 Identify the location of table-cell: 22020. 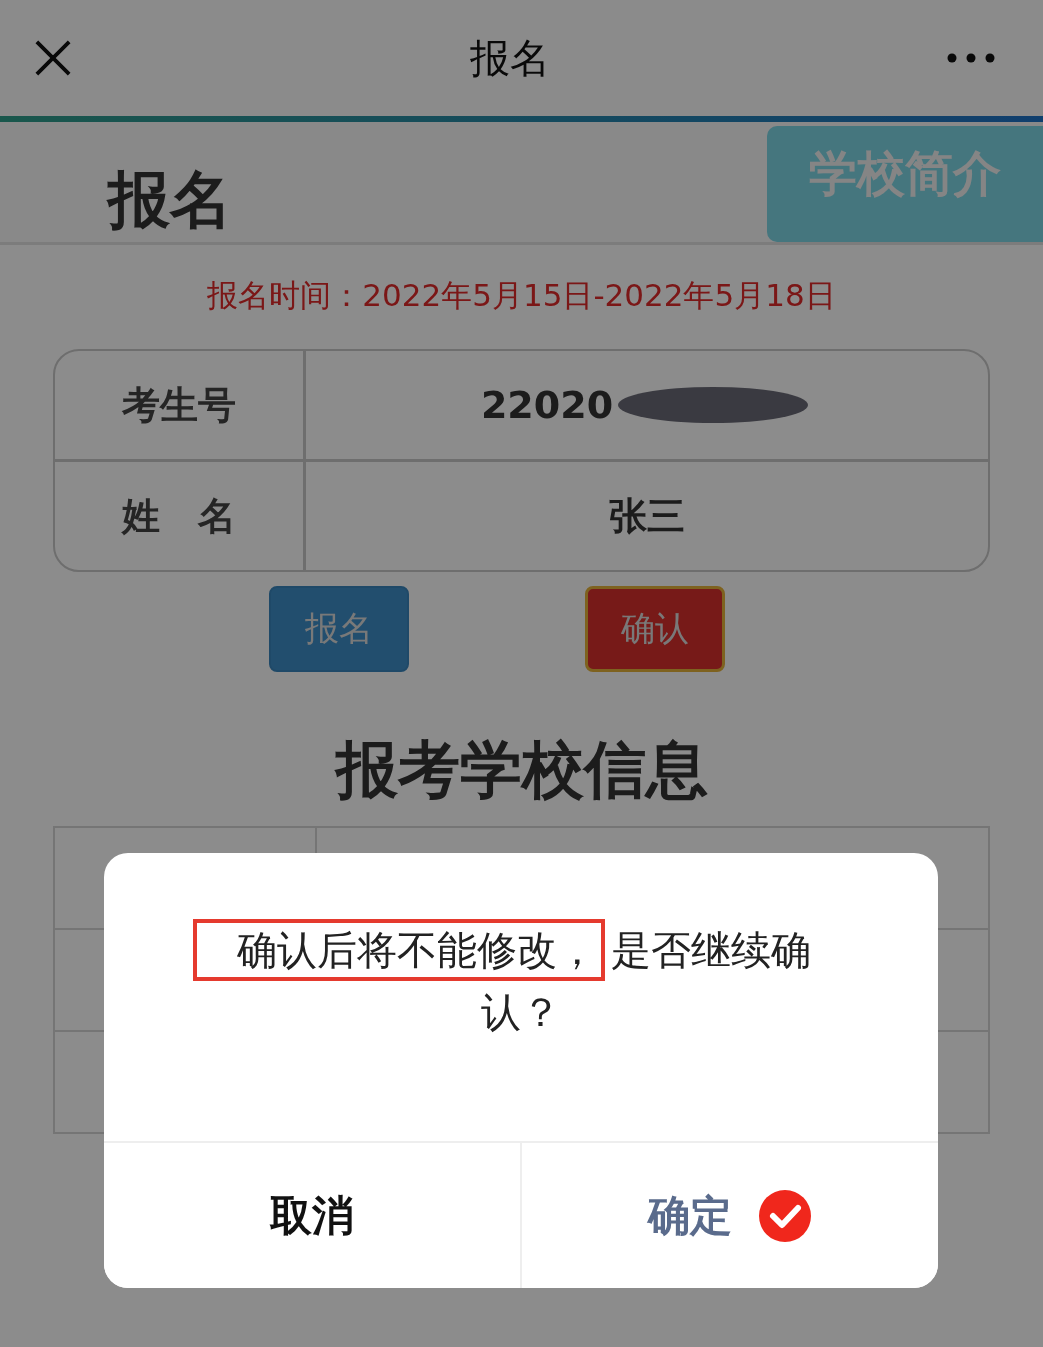
(547, 405).